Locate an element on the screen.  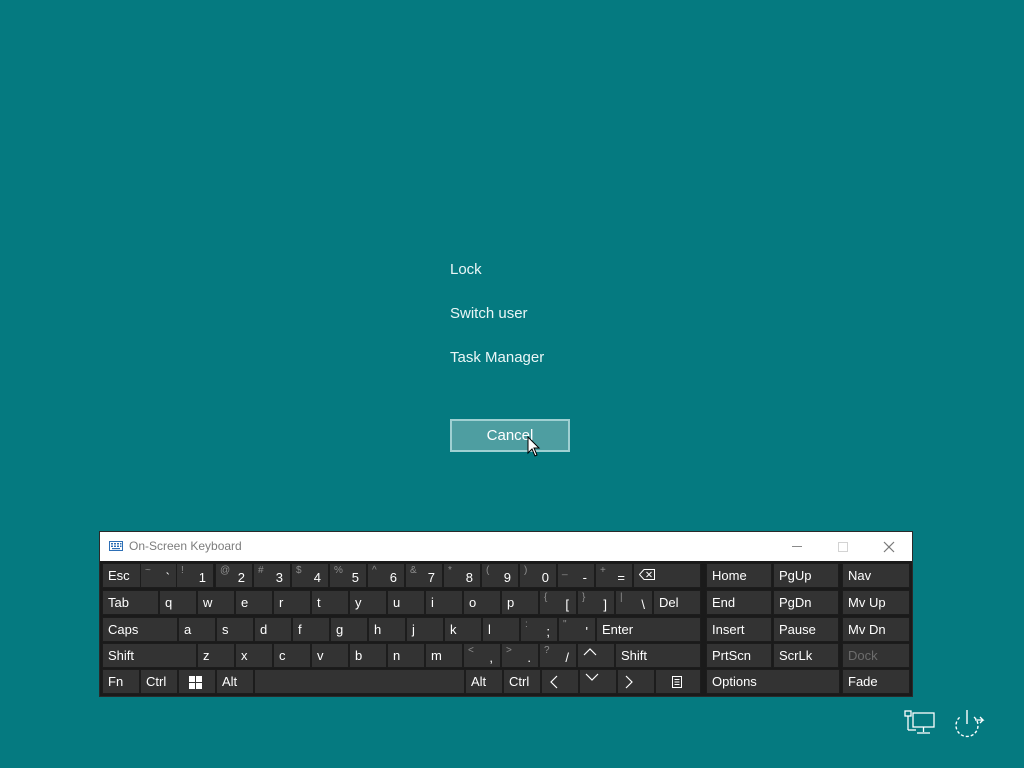
key-1: ! 1 is located at coordinates (195, 575).